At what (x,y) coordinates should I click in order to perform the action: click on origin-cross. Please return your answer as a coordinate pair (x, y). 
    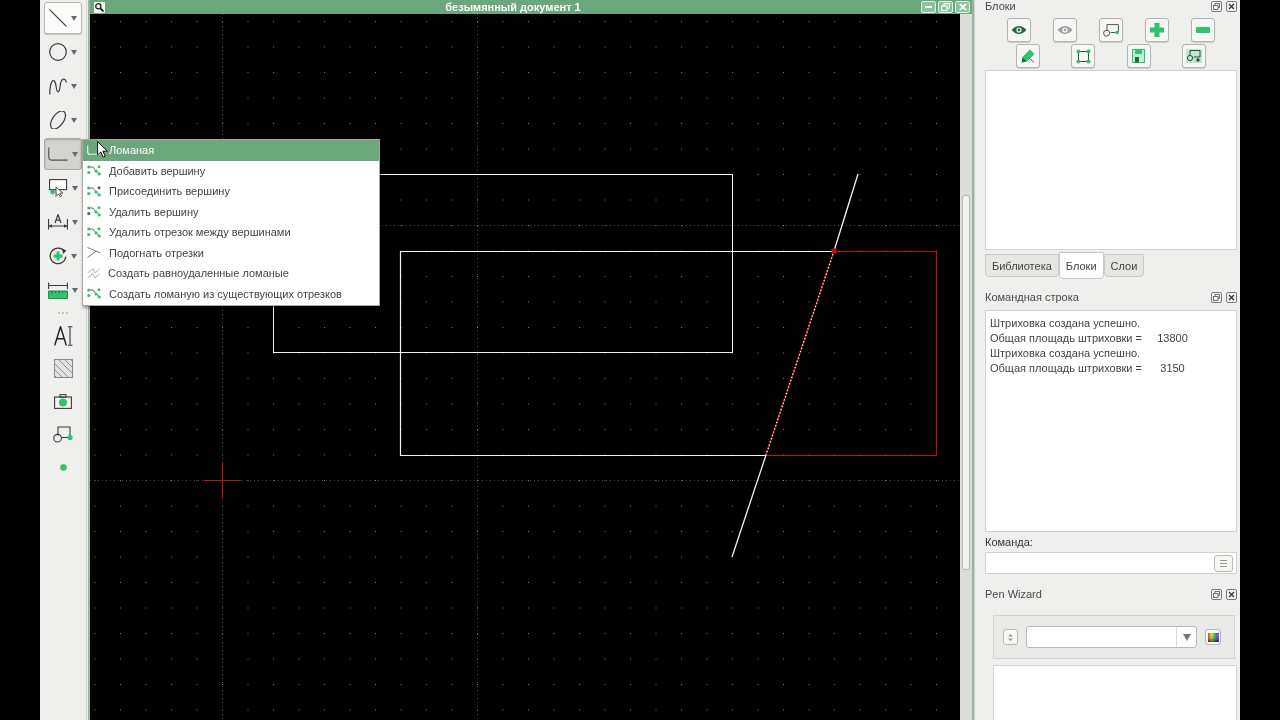
    Looking at the image, I should click on (222, 480).